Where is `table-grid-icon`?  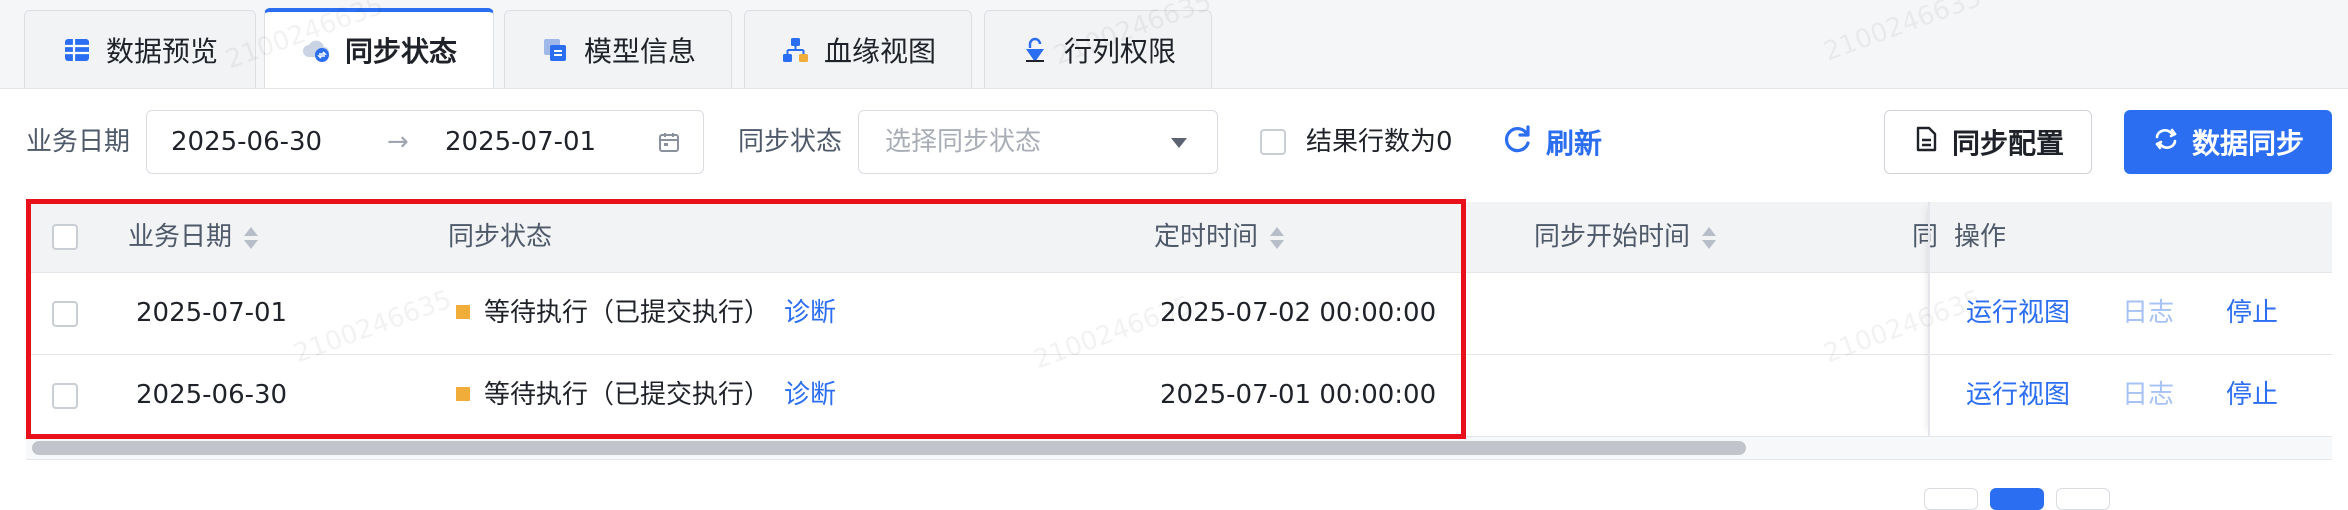 table-grid-icon is located at coordinates (77, 50).